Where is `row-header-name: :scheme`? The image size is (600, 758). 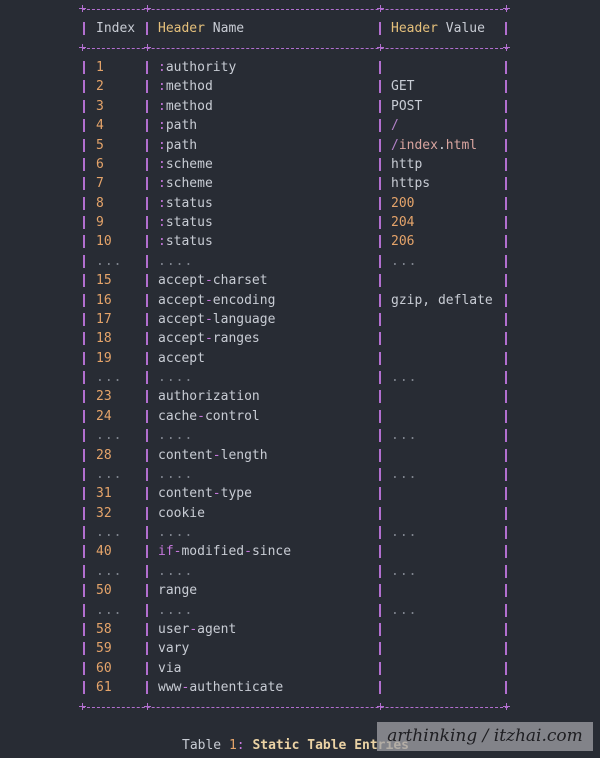 row-header-name: :scheme is located at coordinates (185, 184).